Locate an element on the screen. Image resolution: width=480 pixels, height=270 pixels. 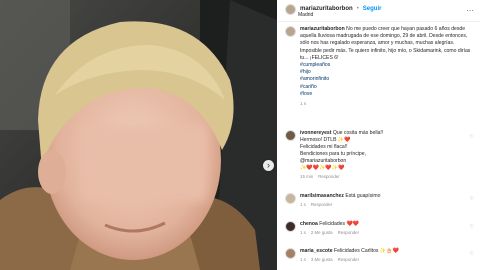
comment-text: Felicidades ❤️❤️ is located at coordinates (339, 224).